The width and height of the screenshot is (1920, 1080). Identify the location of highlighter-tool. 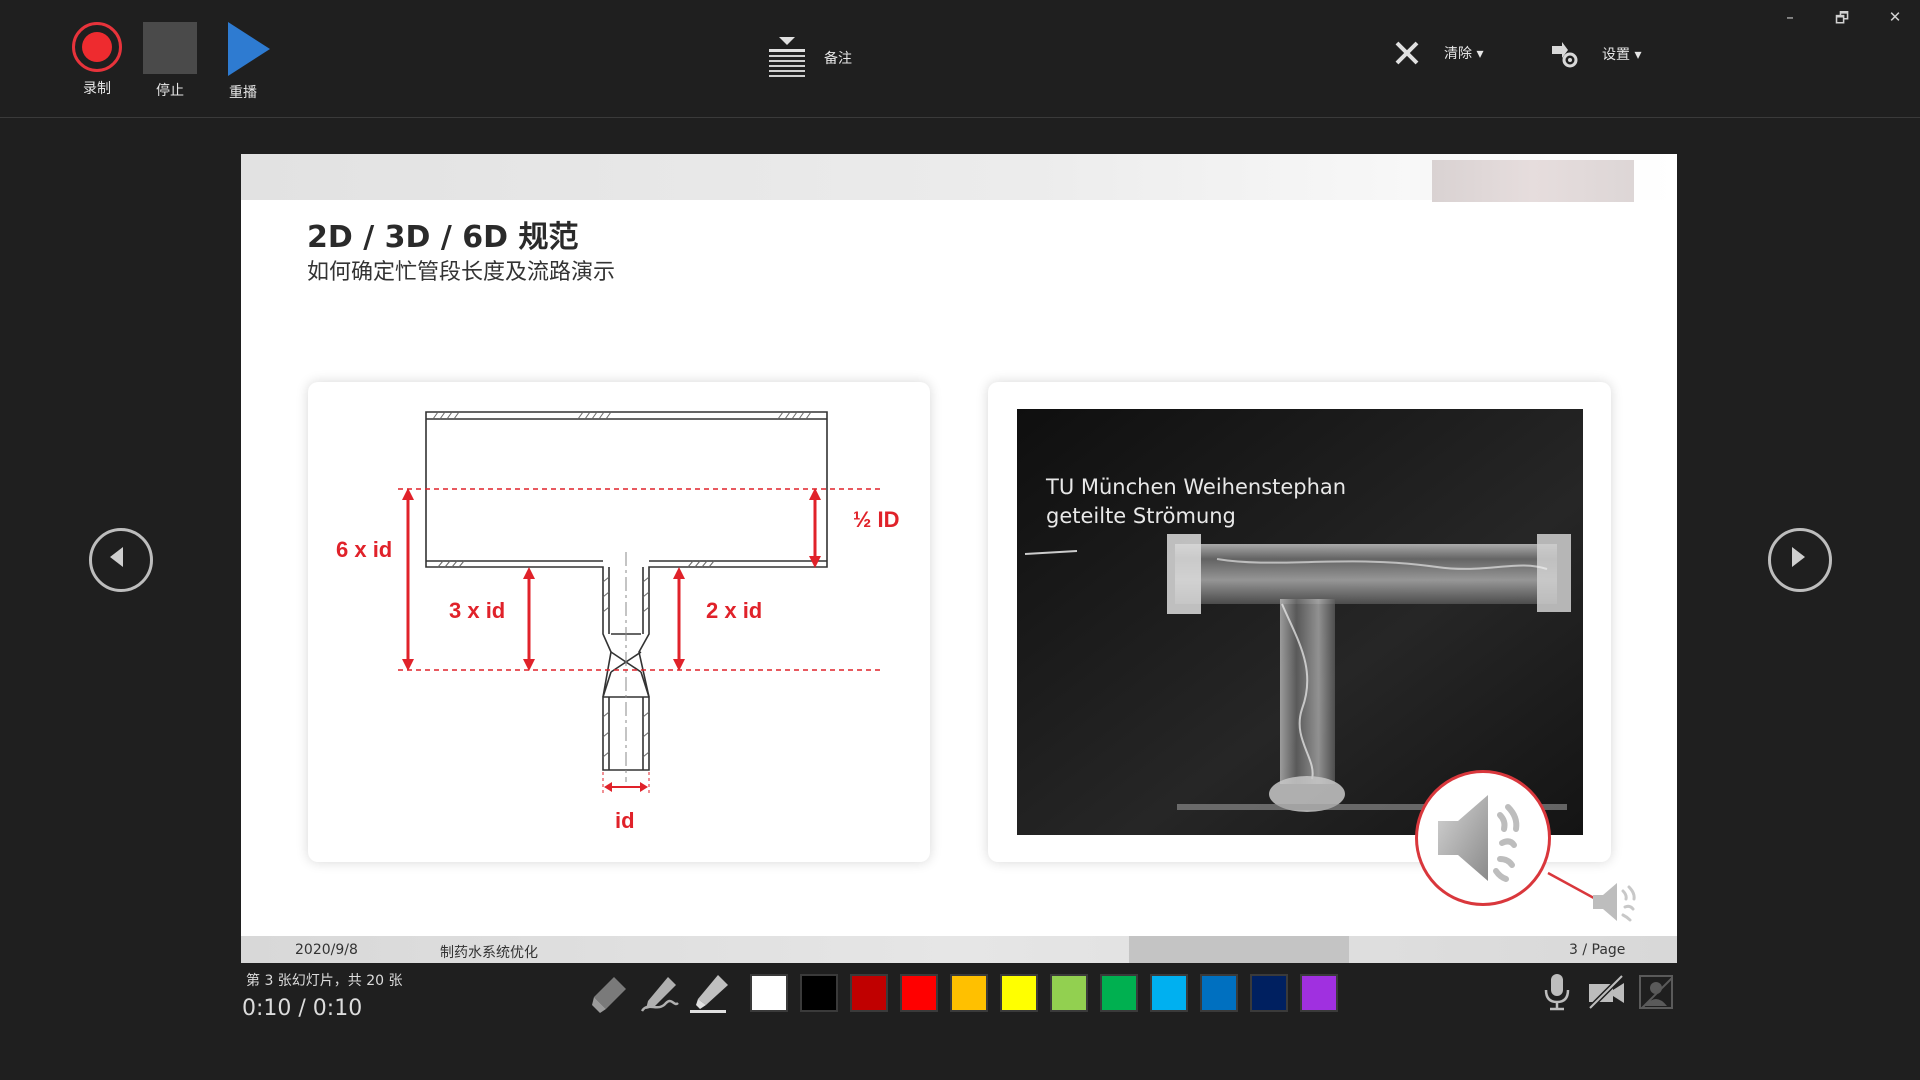
(709, 994).